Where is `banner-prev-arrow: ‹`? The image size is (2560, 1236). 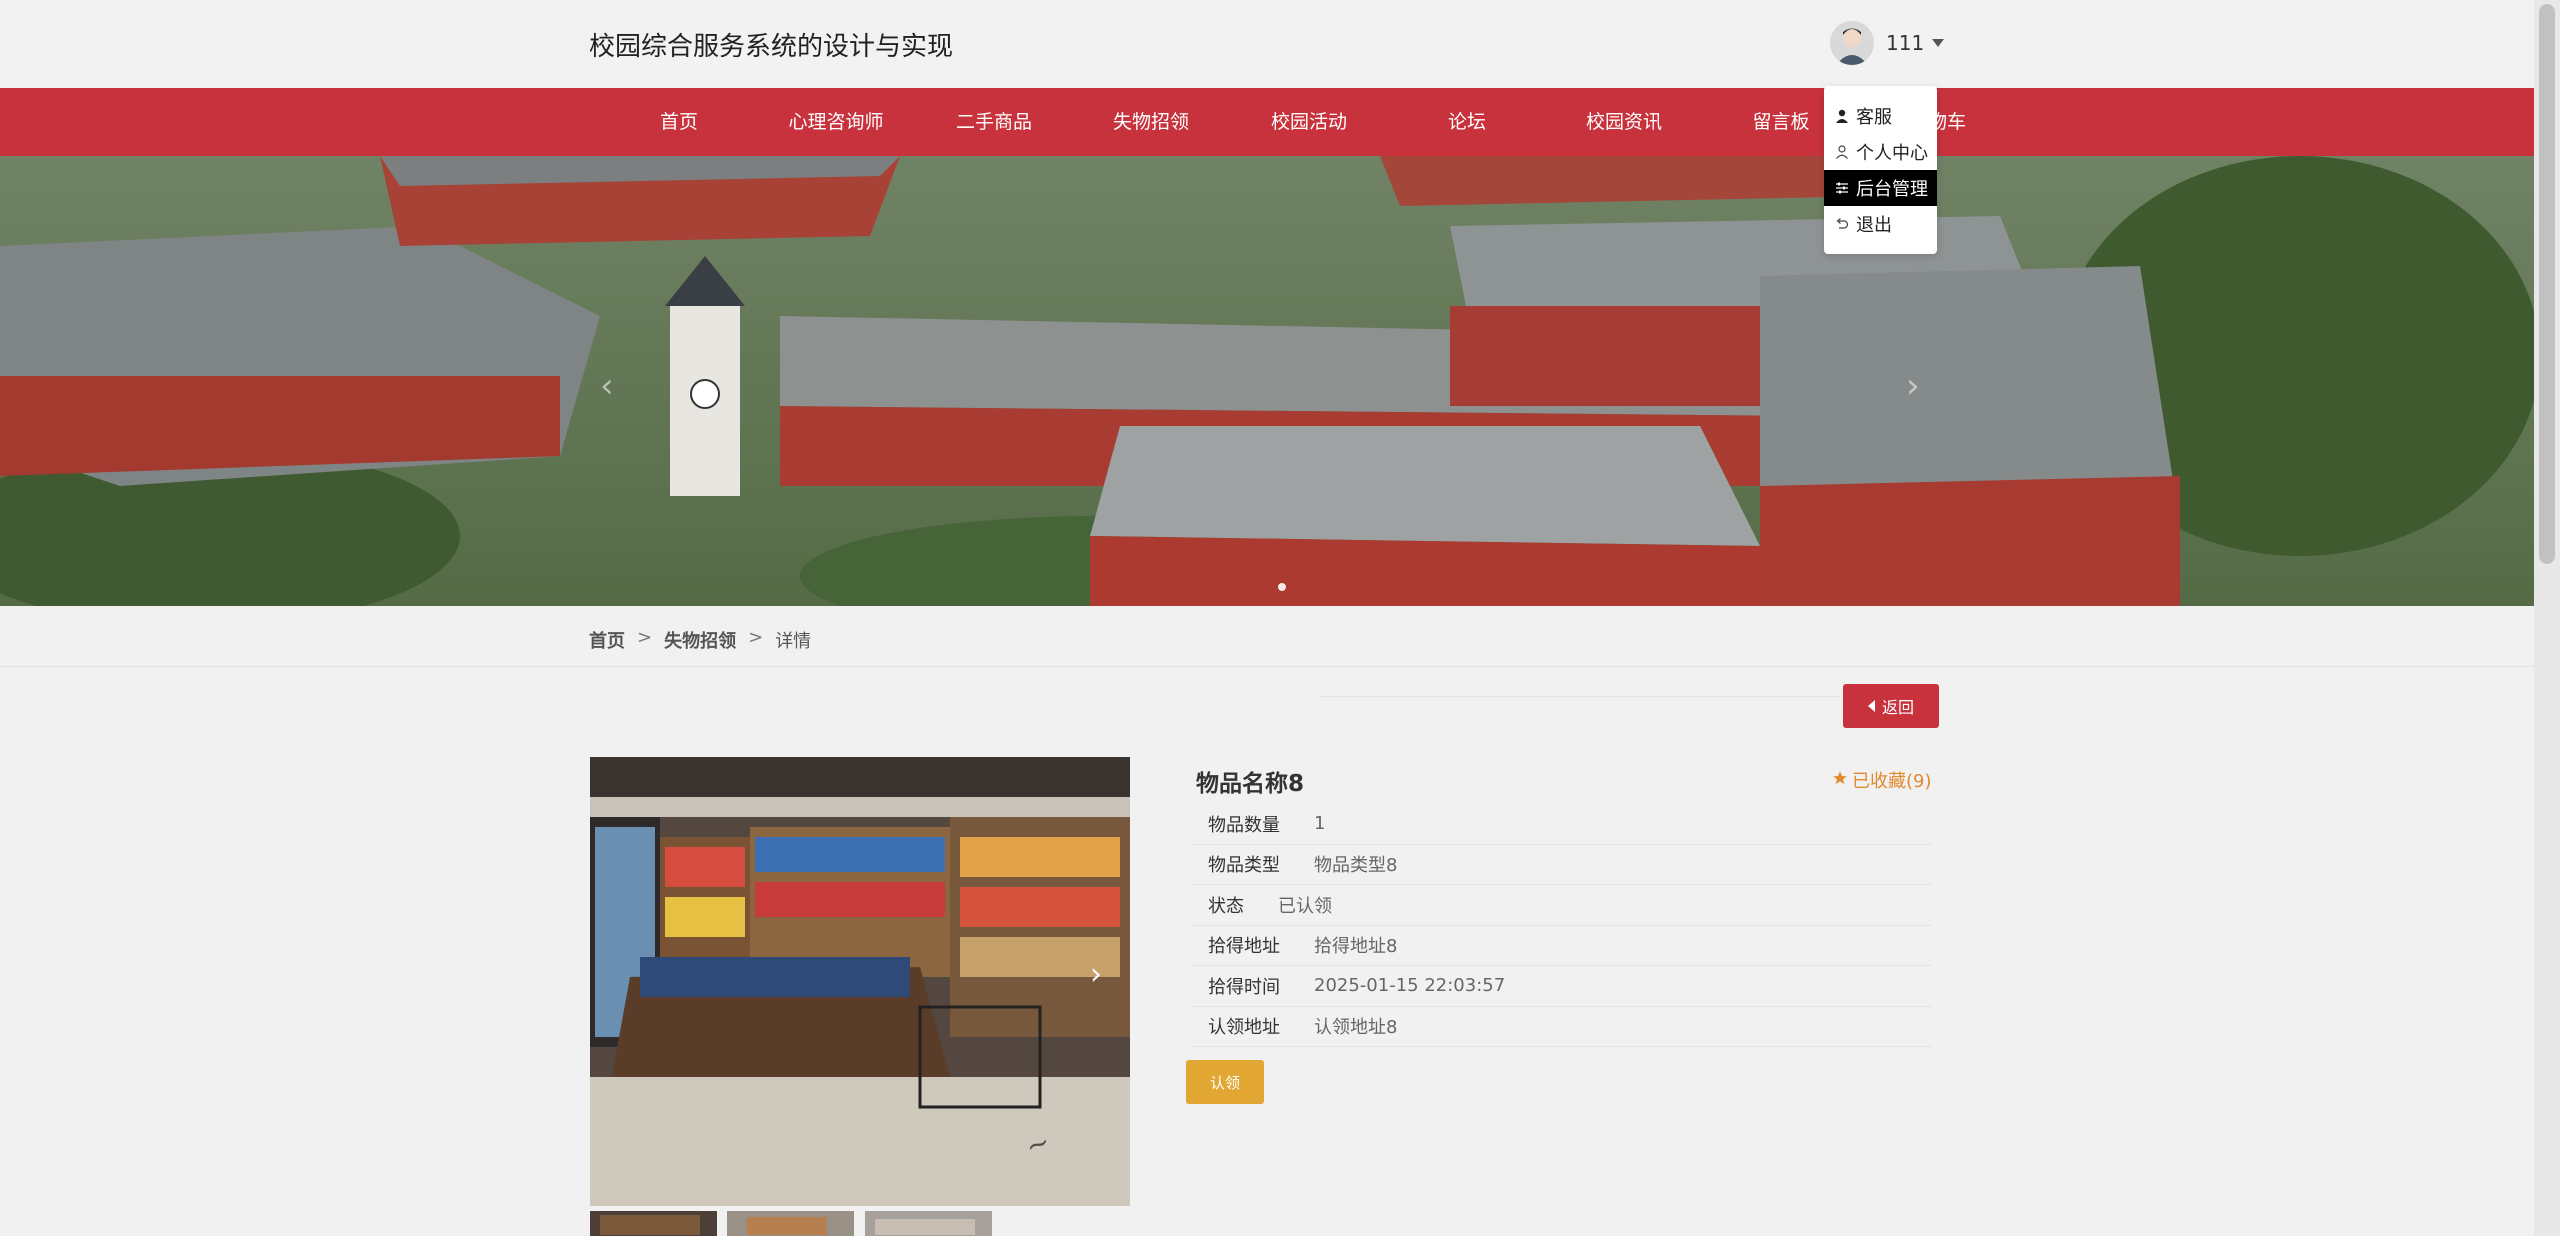
banner-prev-arrow: ‹ is located at coordinates (607, 386).